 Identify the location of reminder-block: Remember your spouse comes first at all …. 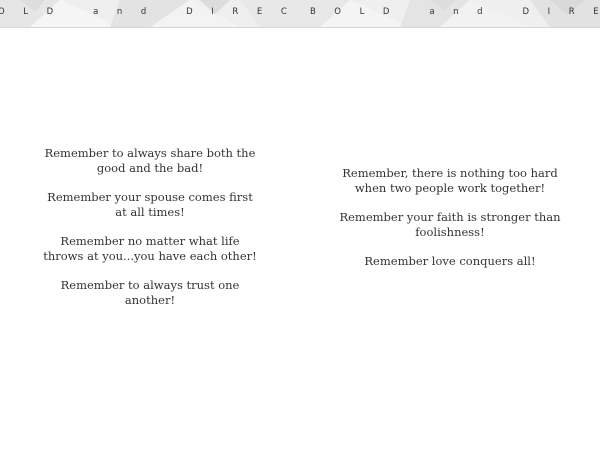
(150, 205).